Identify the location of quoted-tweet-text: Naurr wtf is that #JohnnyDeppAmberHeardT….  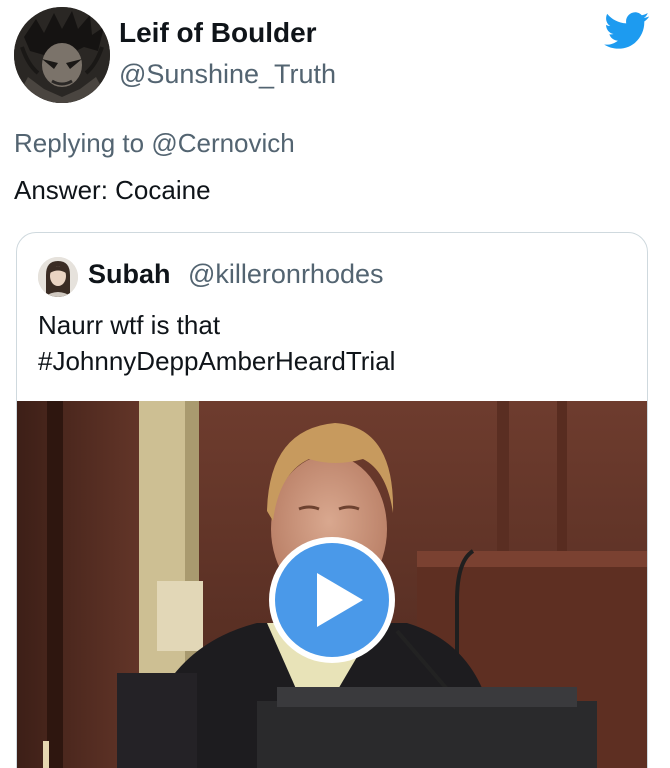
(216, 343).